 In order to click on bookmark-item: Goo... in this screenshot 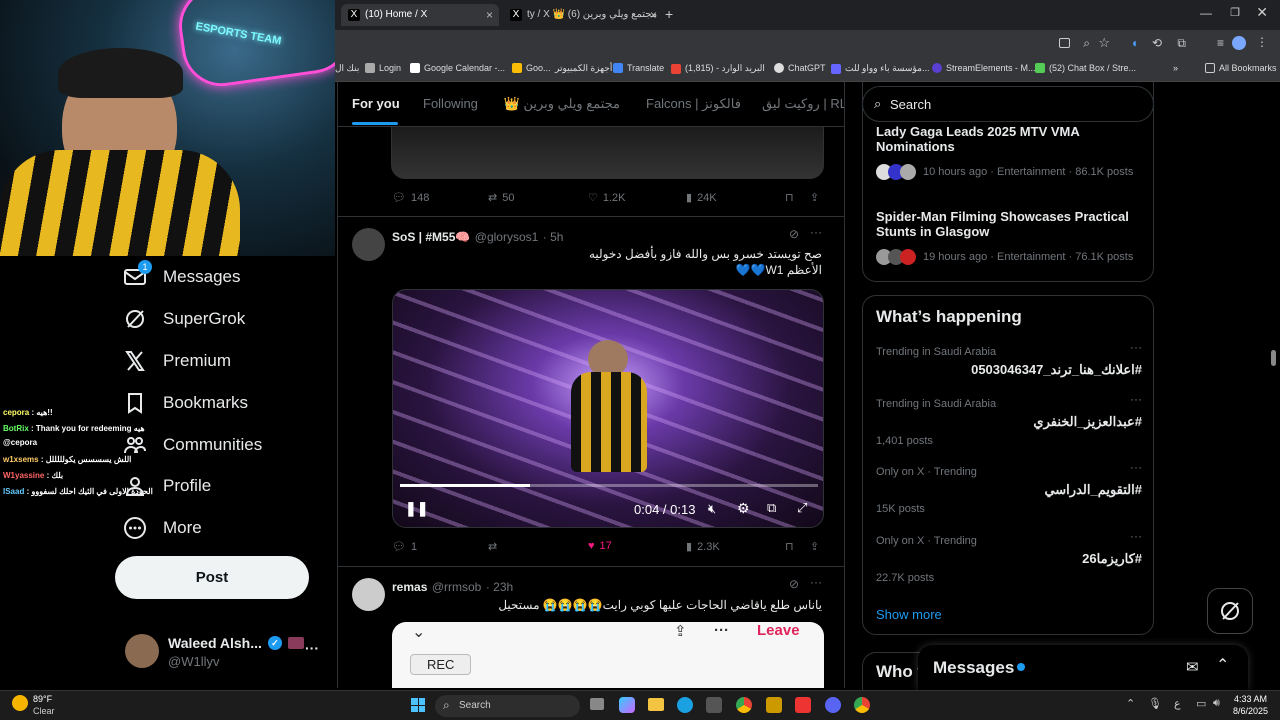, I will do `click(531, 68)`.